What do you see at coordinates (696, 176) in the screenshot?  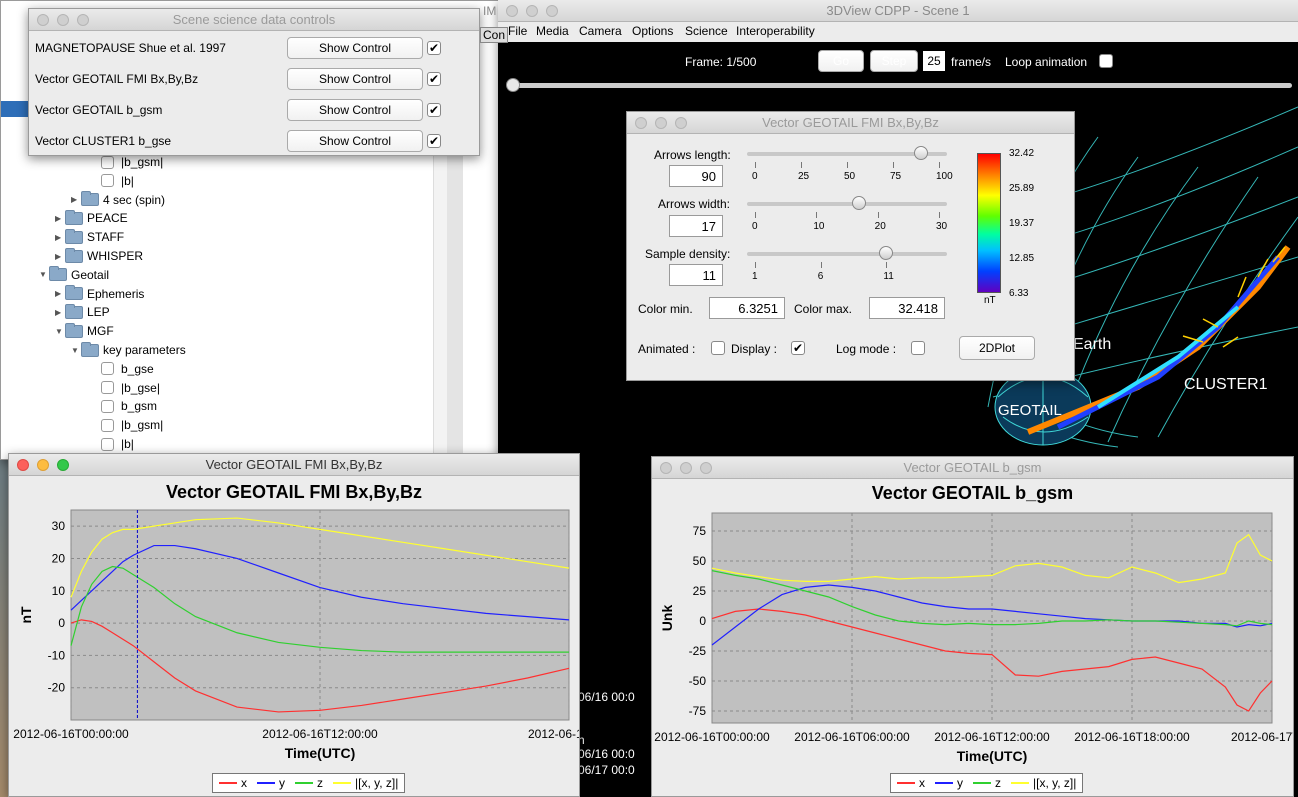 I see `arrows-length-input: 90` at bounding box center [696, 176].